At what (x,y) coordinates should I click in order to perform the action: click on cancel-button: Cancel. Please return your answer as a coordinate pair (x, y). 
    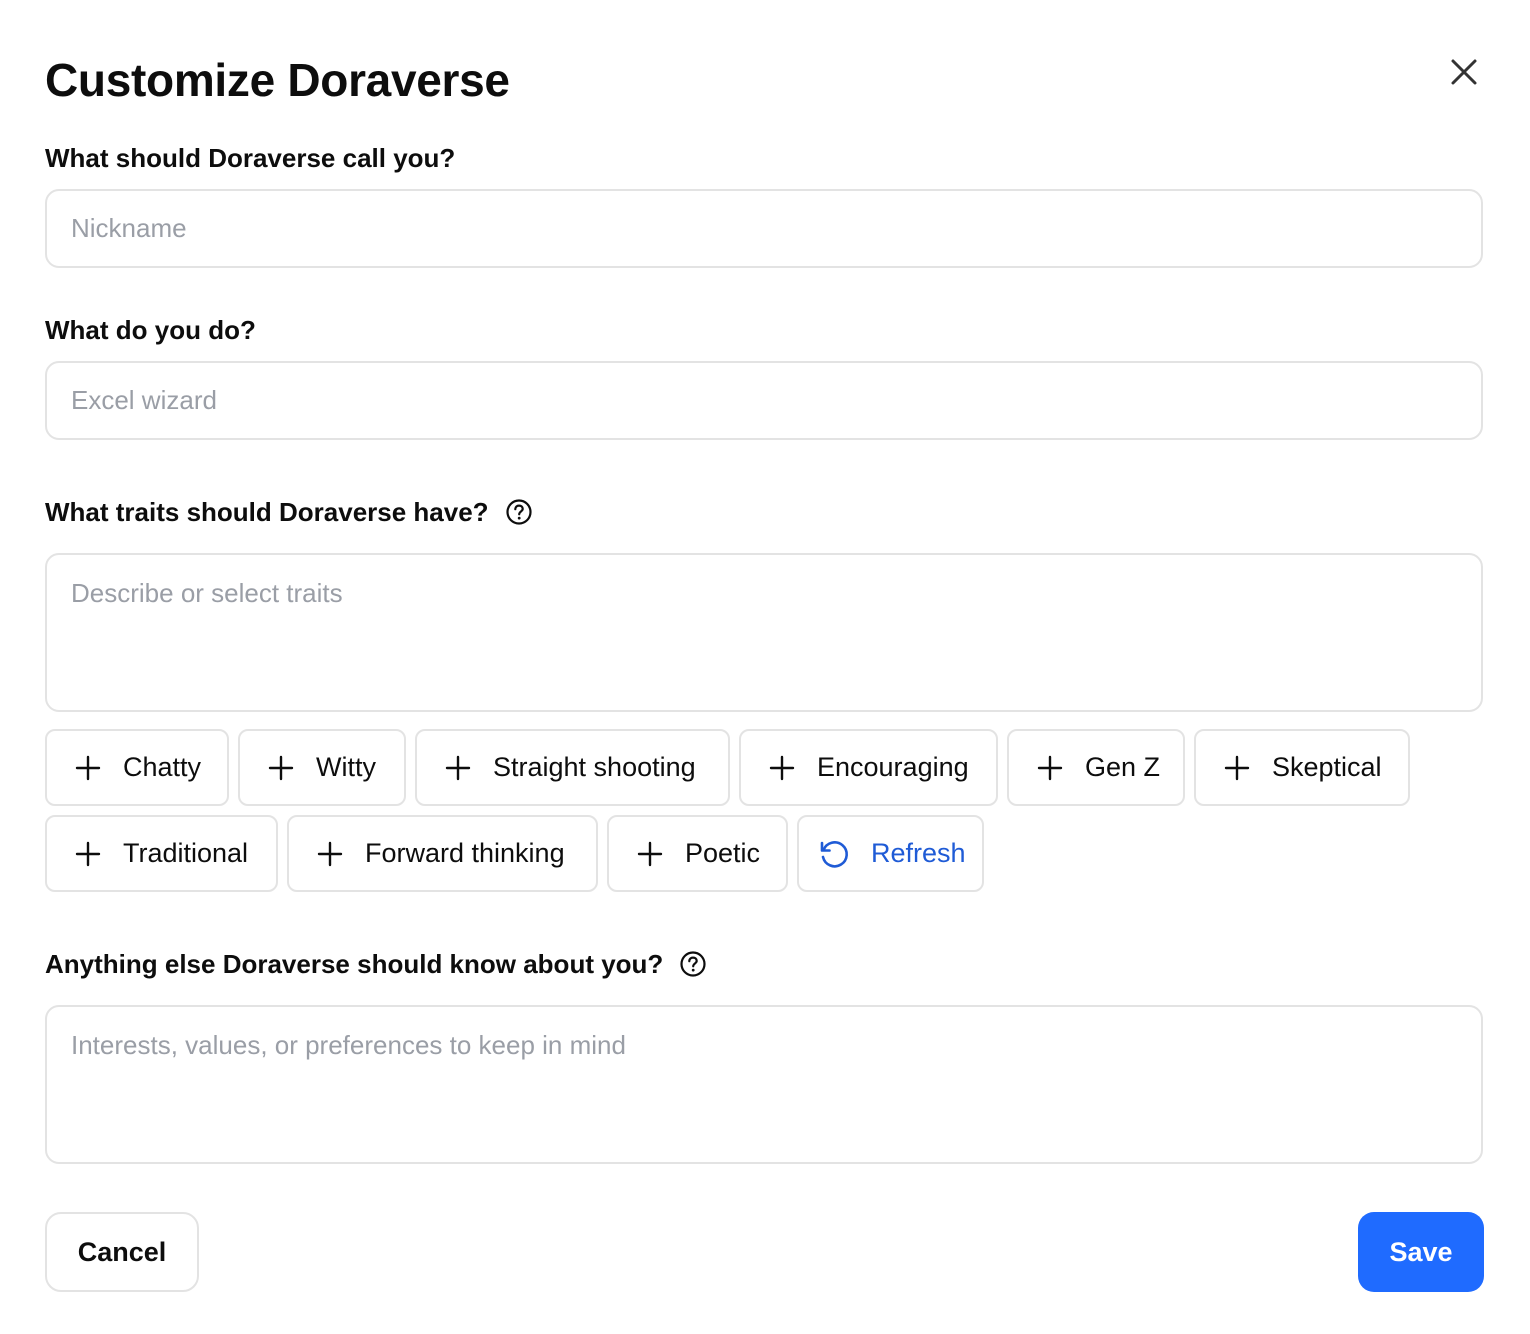
    Looking at the image, I should click on (122, 1252).